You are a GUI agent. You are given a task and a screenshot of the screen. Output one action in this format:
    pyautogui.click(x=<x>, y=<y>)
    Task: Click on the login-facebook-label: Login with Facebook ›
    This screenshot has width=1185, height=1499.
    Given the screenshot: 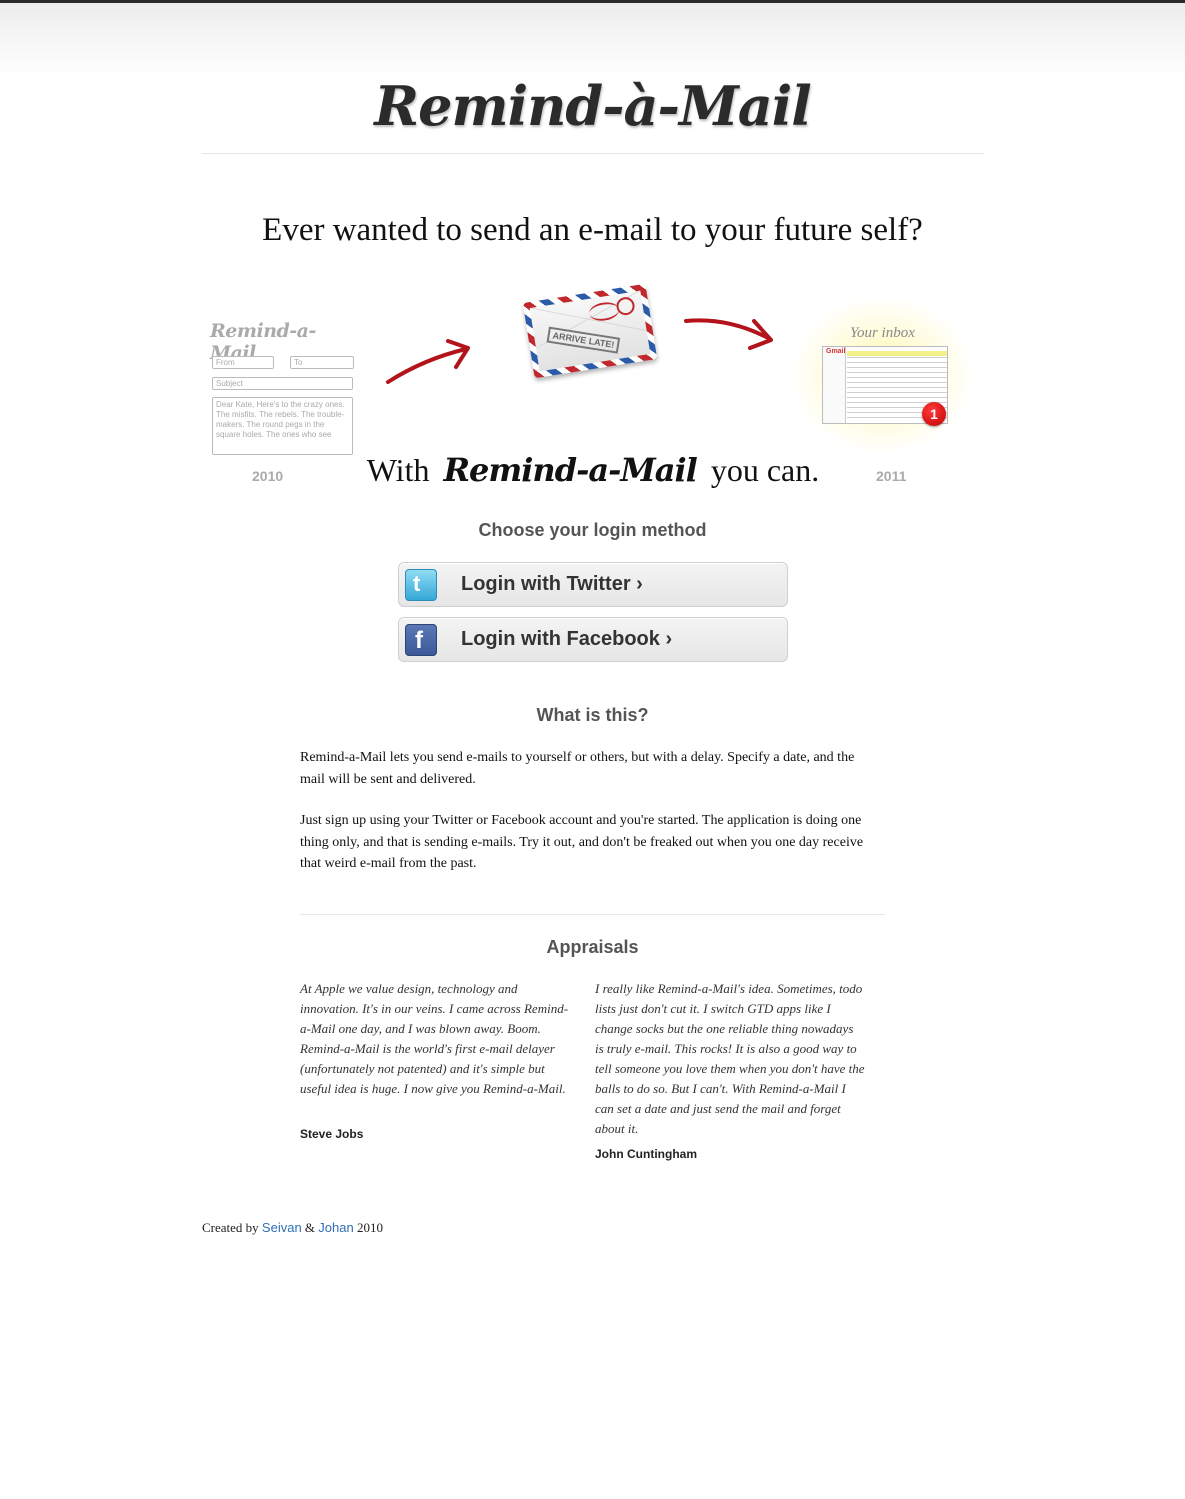 What is the action you would take?
    pyautogui.click(x=567, y=639)
    